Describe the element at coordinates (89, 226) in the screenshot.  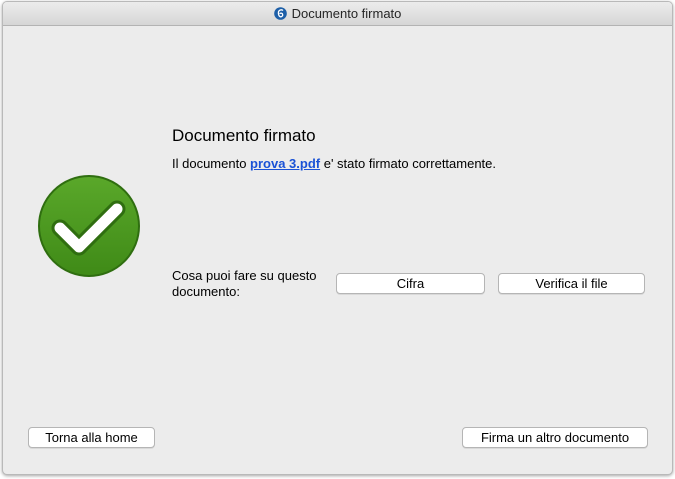
I see `checkmark-success-icon` at that location.